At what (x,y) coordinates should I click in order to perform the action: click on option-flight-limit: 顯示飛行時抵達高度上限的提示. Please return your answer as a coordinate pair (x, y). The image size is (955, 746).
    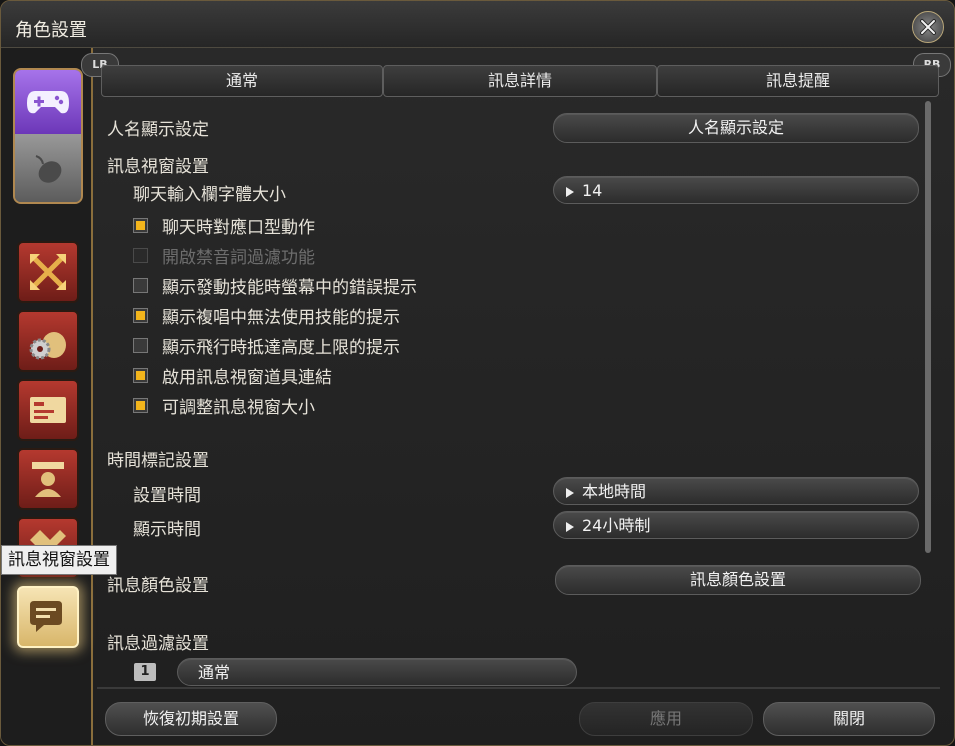
    Looking at the image, I should click on (266, 345).